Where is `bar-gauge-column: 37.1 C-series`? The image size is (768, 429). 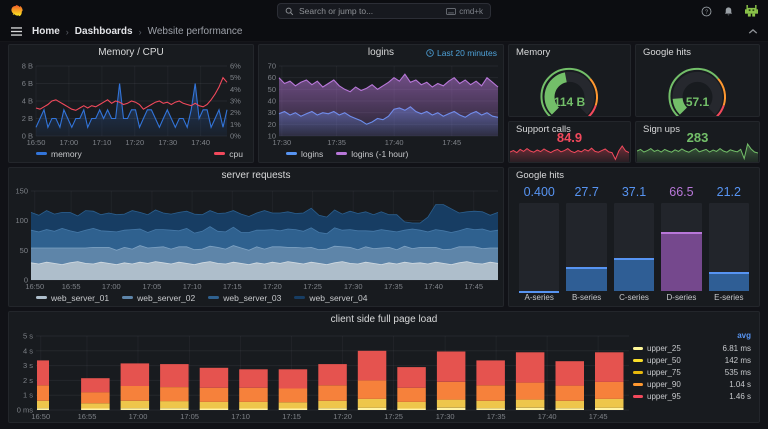
bar-gauge-column: 37.1 C-series is located at coordinates (634, 244).